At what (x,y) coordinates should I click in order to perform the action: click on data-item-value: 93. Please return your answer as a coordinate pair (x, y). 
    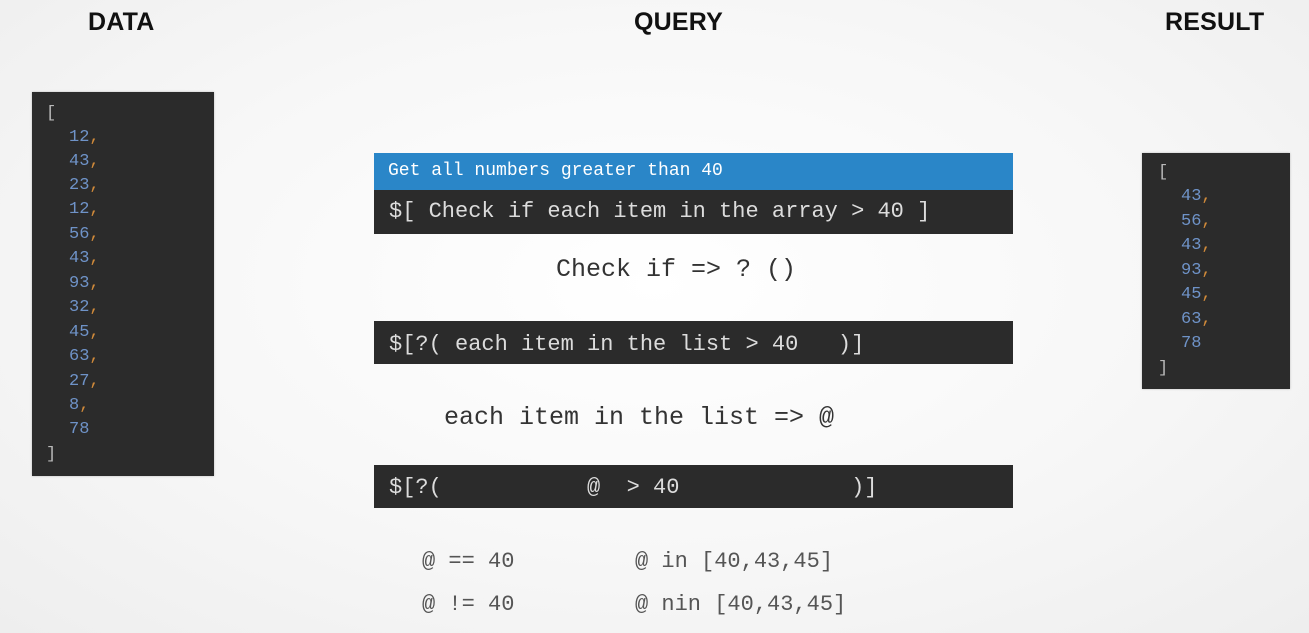
    Looking at the image, I should click on (79, 283).